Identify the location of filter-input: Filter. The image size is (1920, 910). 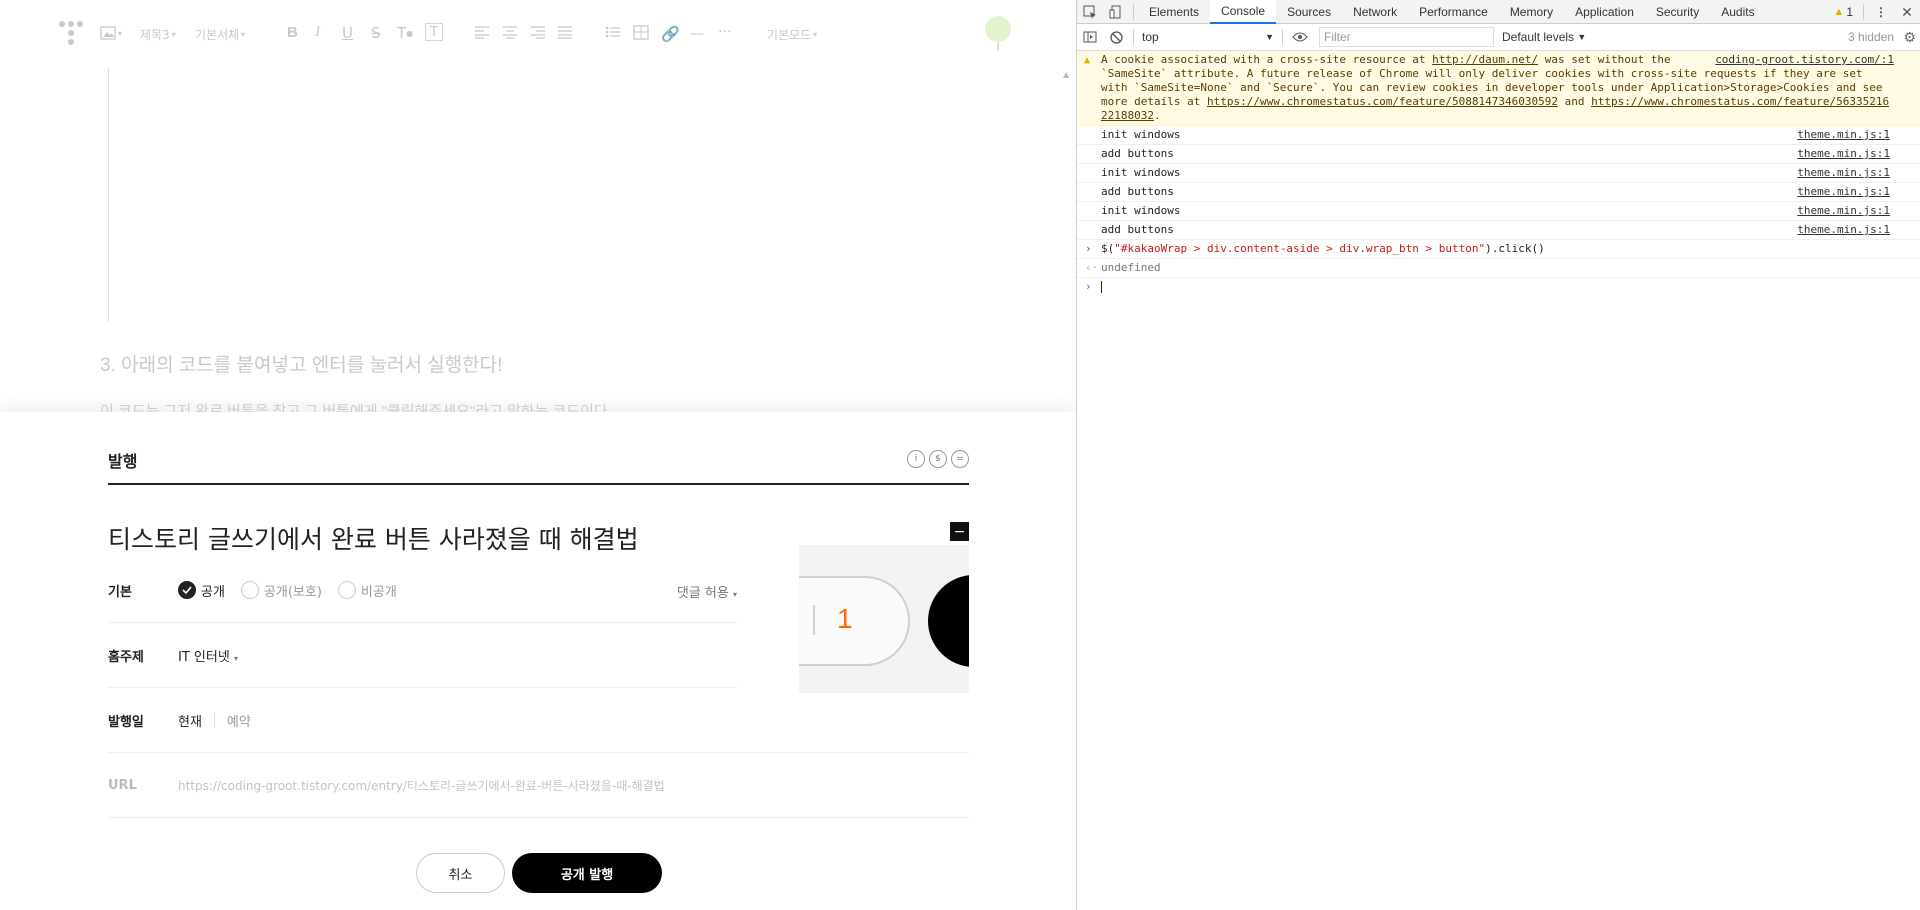
(1406, 37).